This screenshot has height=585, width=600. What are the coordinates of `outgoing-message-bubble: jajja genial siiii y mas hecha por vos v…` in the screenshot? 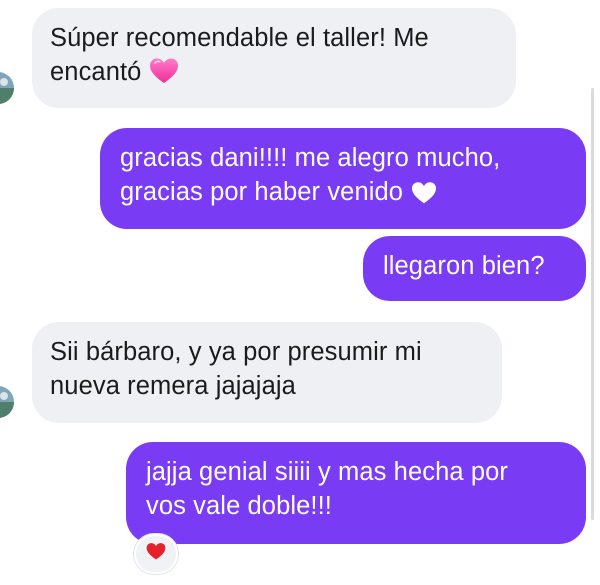 It's located at (356, 493).